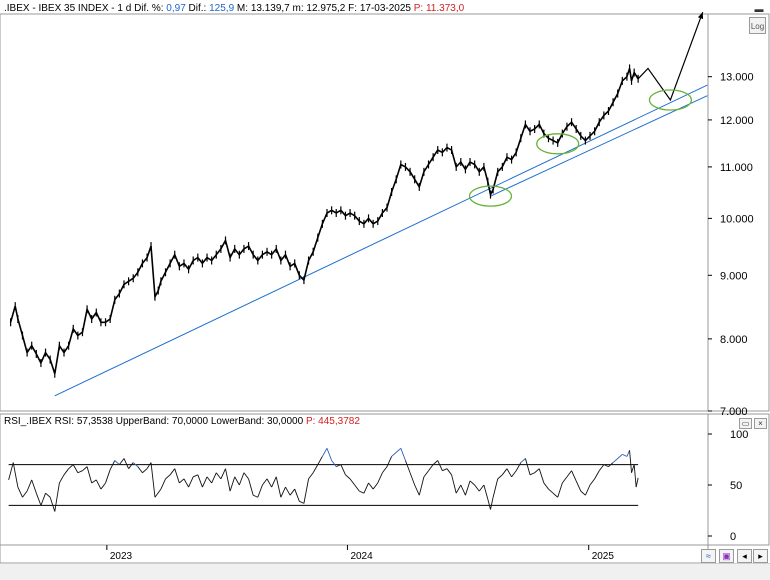 This screenshot has height=580, width=770. I want to click on upperband-label: UpperBand:, so click(142, 421).